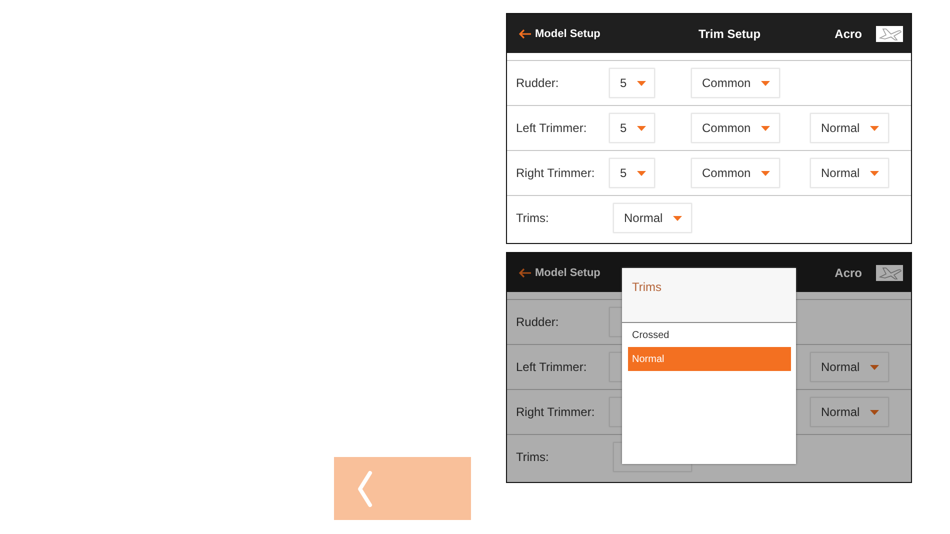 Image resolution: width=950 pixels, height=534 pixels. Describe the element at coordinates (709, 335) in the screenshot. I see `list-option: Crossed` at that location.